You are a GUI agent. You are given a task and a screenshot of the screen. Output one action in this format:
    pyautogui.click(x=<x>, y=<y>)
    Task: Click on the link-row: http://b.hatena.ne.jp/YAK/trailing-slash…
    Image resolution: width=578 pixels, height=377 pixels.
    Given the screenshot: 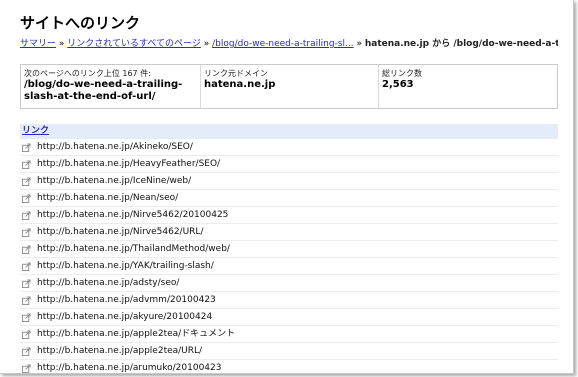 What is the action you would take?
    pyautogui.click(x=289, y=266)
    